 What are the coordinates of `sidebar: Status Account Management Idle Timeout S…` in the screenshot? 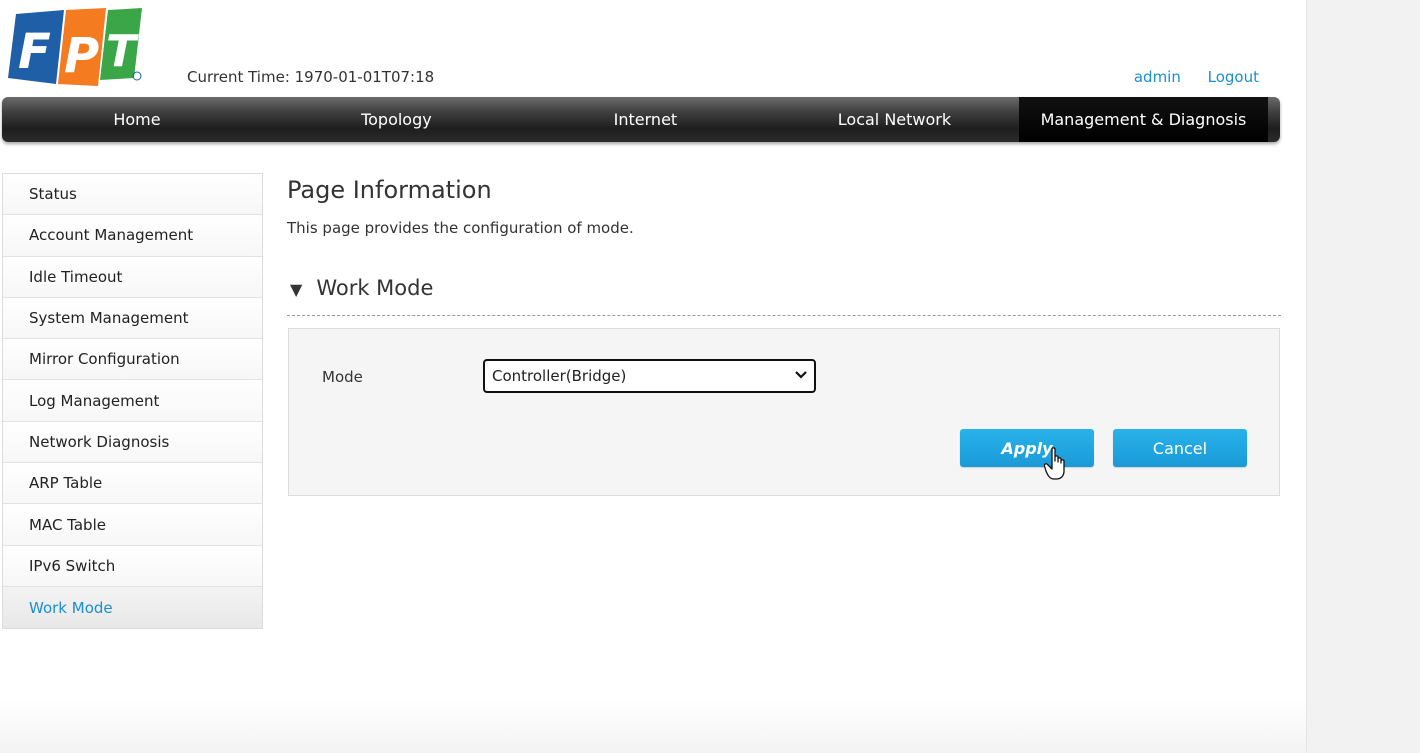 It's located at (132, 401).